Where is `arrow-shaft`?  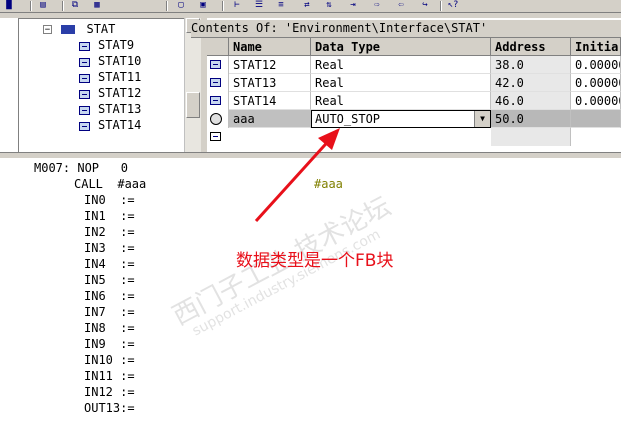 arrow-shaft is located at coordinates (294, 178).